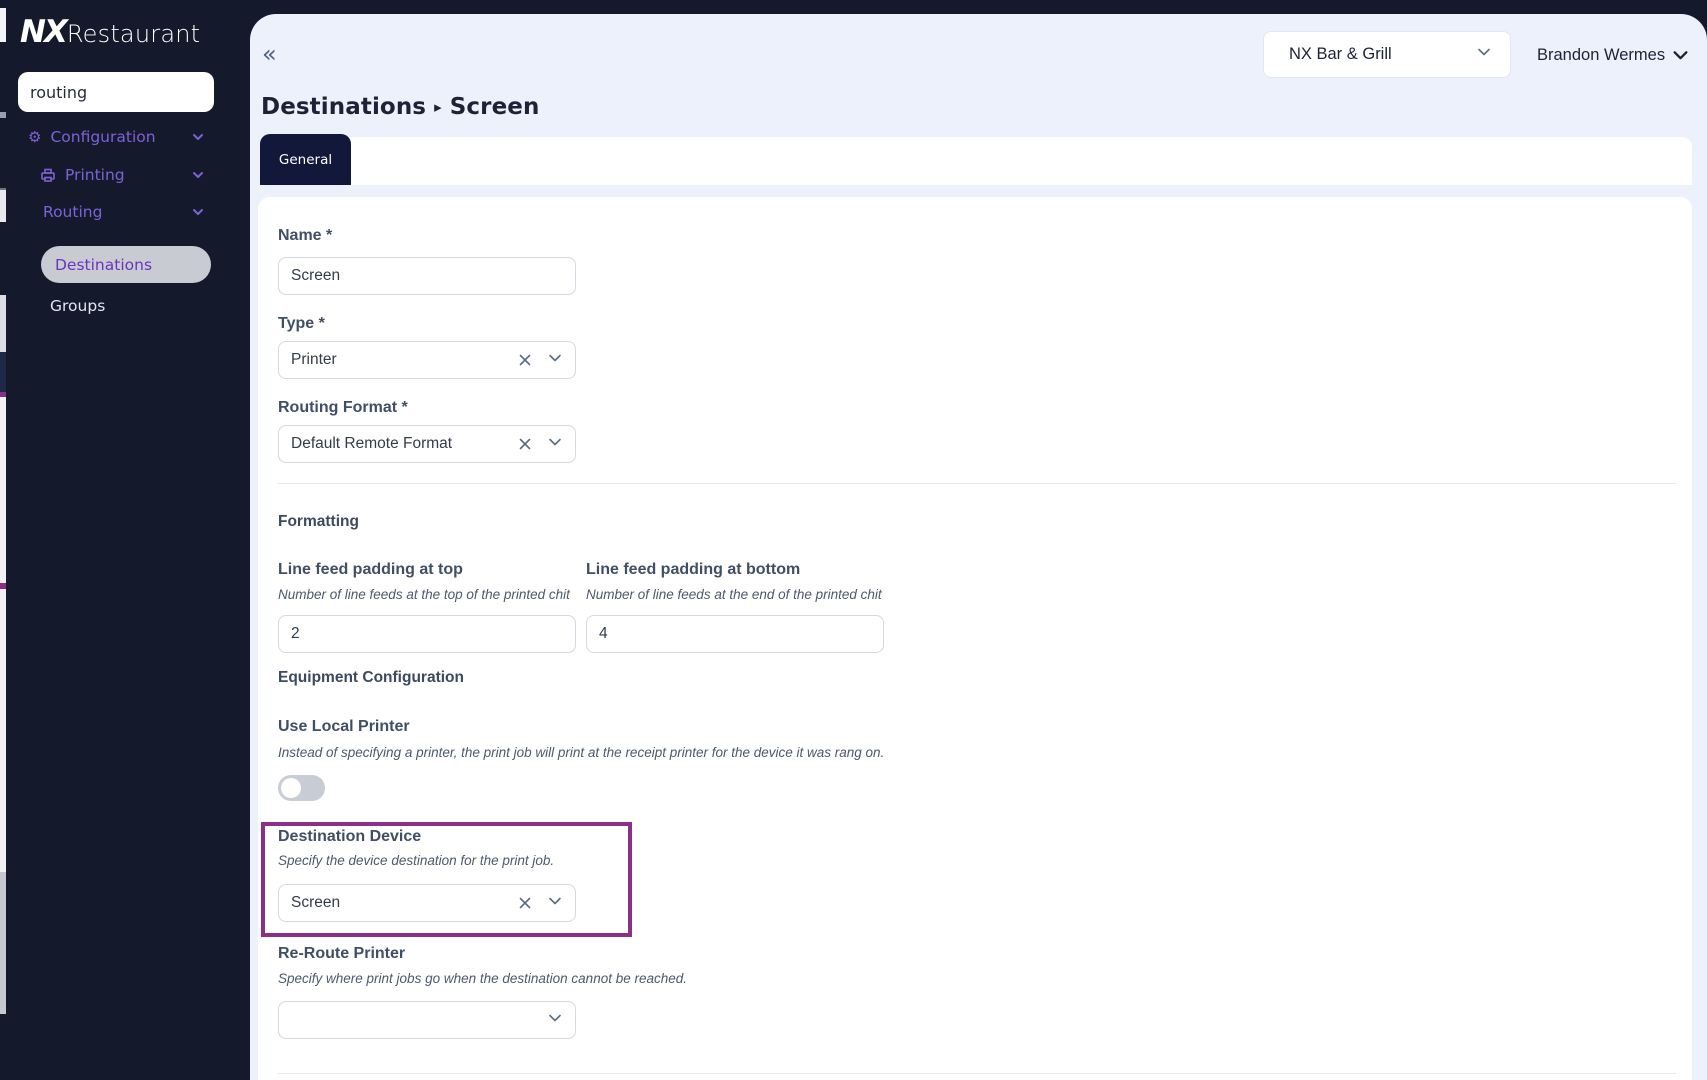  Describe the element at coordinates (291, 788) in the screenshot. I see `toggle-knob` at that location.